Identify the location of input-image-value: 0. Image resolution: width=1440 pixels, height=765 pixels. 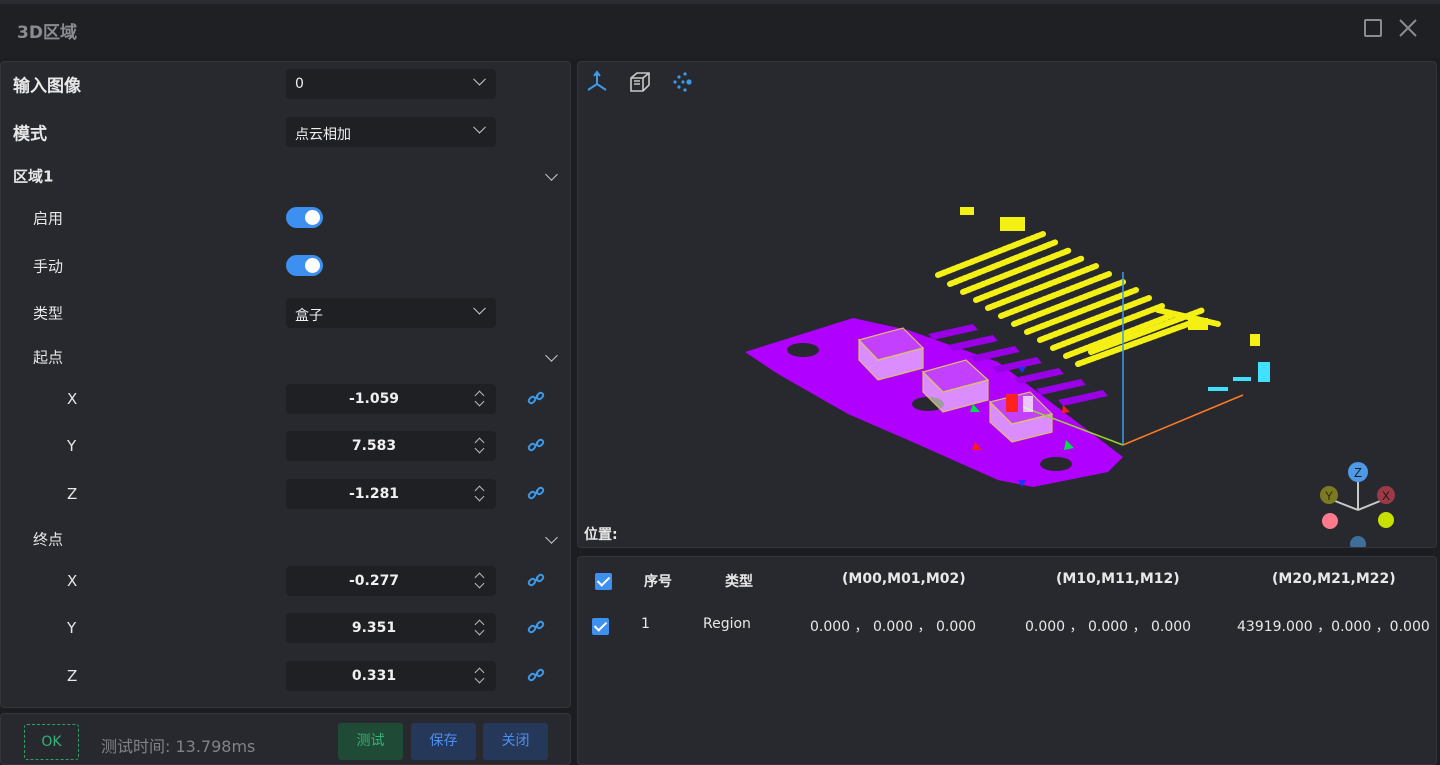
(299, 84).